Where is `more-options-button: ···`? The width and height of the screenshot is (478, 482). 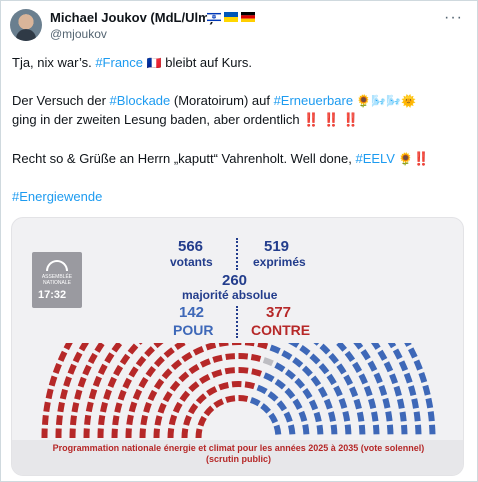
more-options-button: ··· is located at coordinates (453, 18).